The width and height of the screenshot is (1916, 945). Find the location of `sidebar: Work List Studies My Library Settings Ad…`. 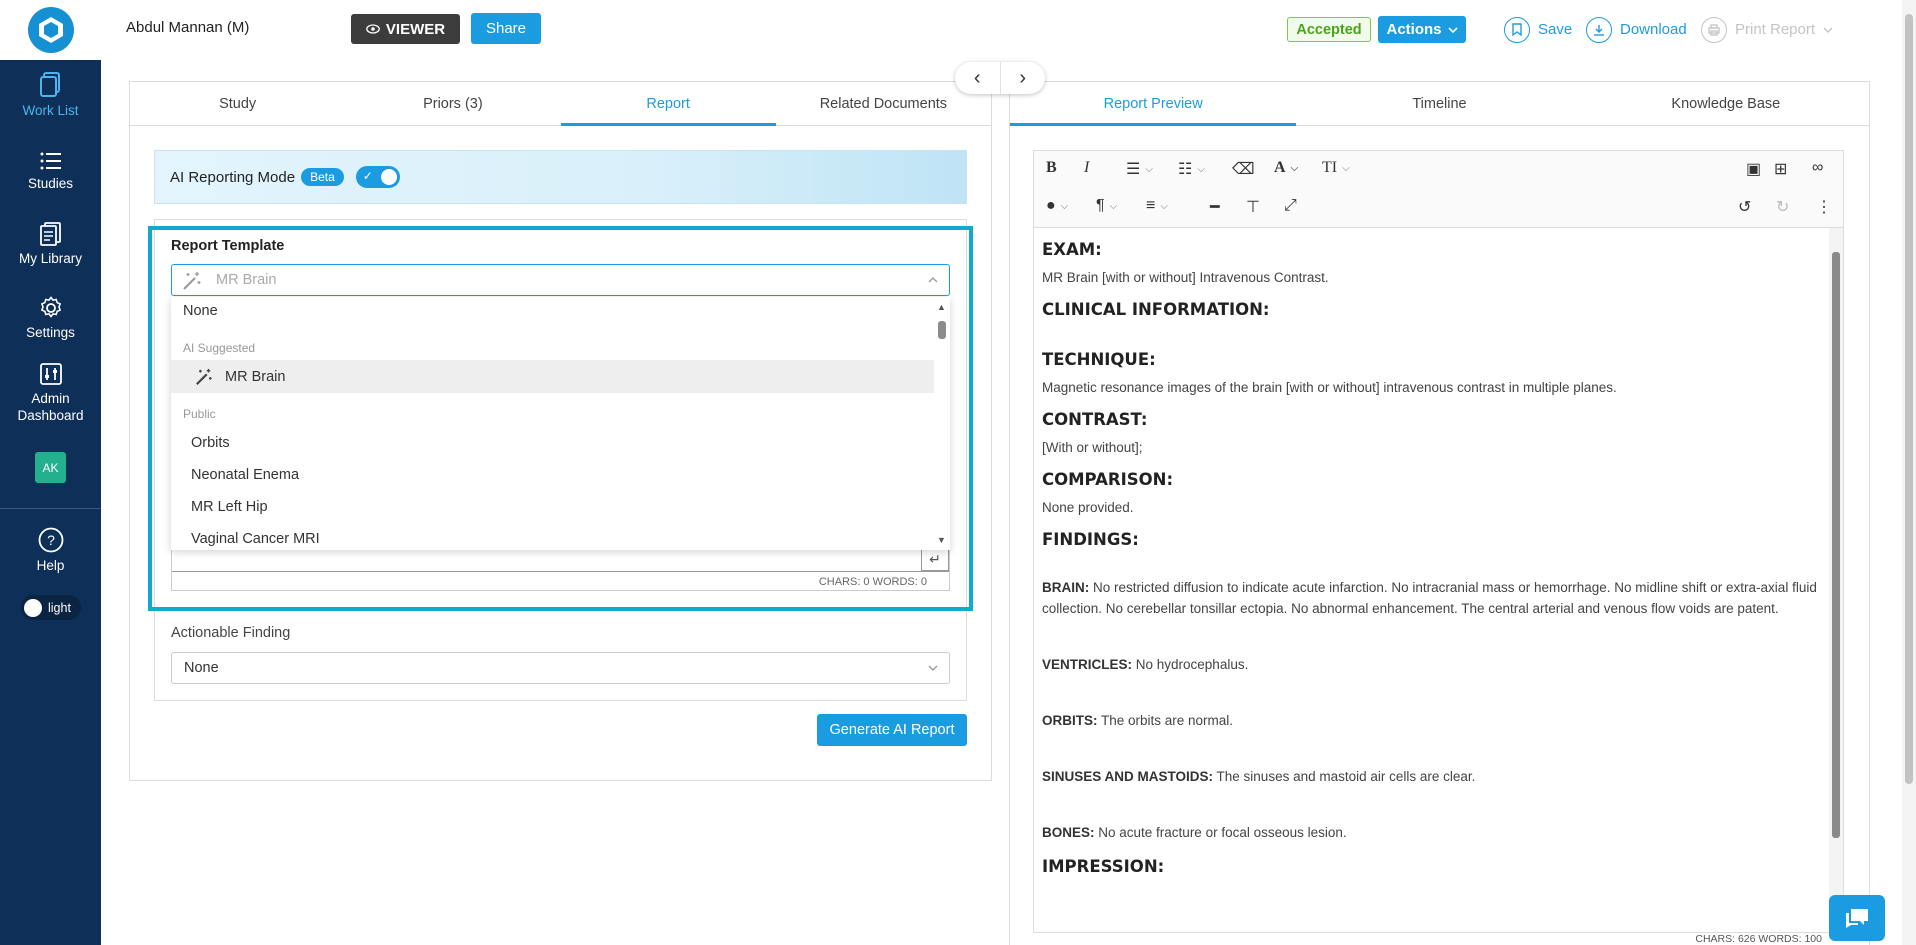

sidebar: Work List Studies My Library Settings Ad… is located at coordinates (50, 472).